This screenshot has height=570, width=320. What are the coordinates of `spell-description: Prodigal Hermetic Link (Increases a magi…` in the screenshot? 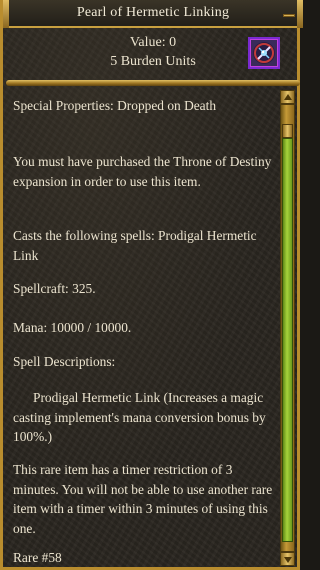 It's located at (139, 417).